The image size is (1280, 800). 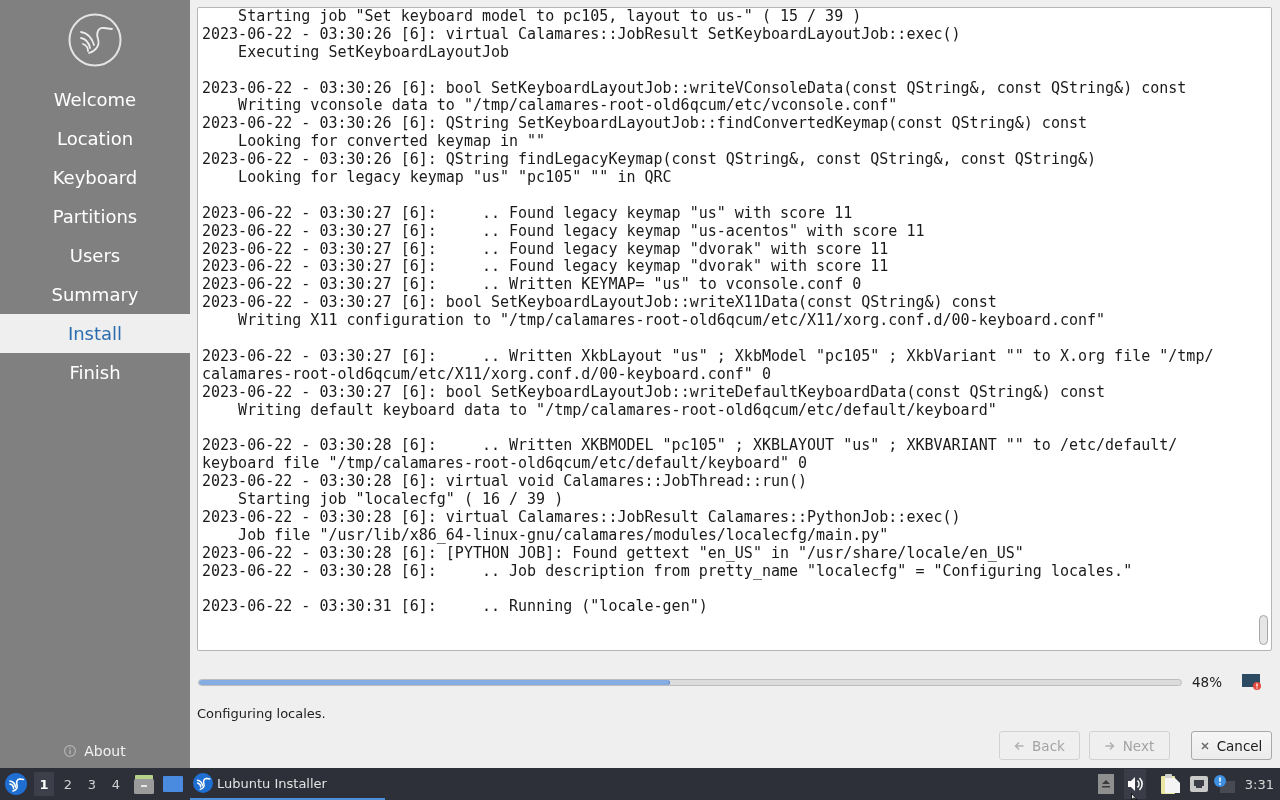 I want to click on drawer-icon, so click(x=144, y=784).